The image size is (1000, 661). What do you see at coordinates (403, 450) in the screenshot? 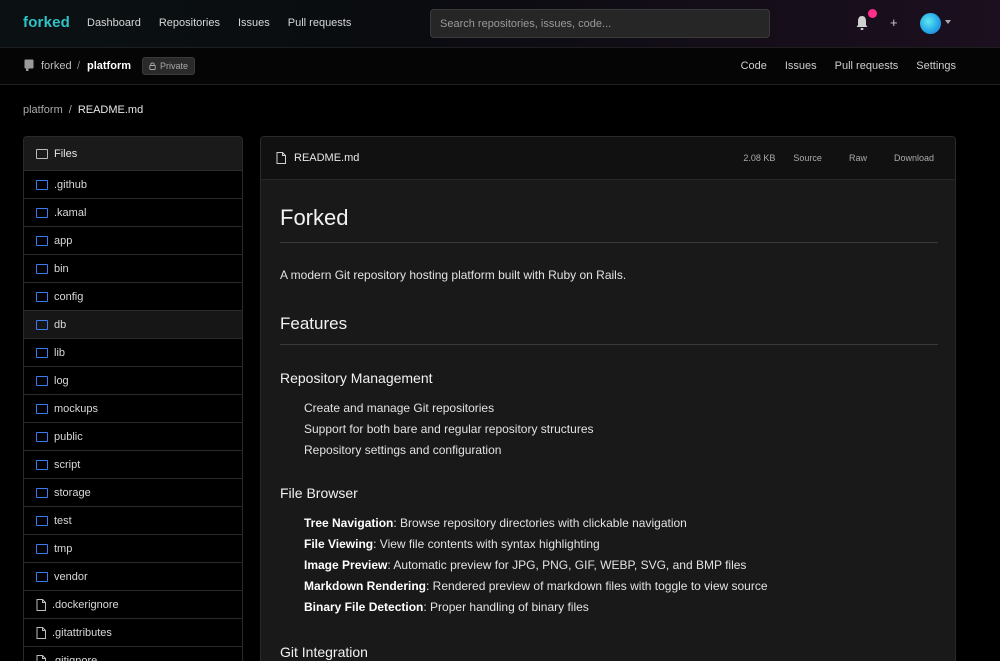
I see `list-item-text: Repository settings and configuration` at bounding box center [403, 450].